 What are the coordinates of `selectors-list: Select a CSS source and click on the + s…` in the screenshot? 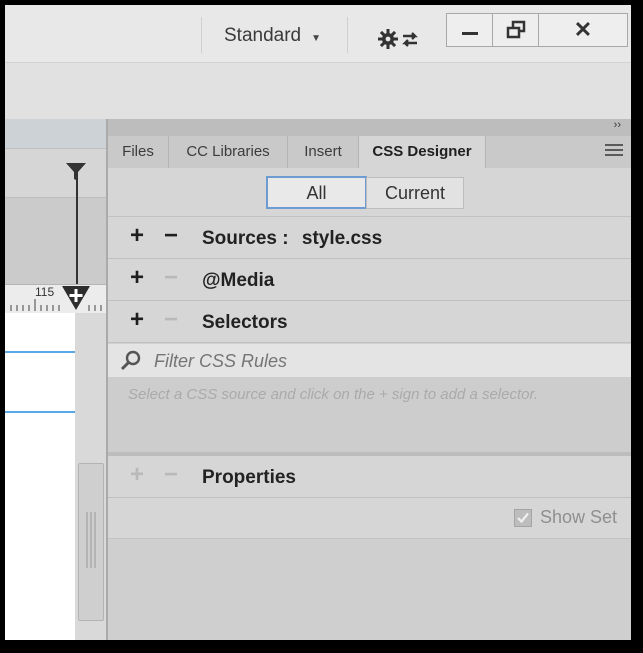 It's located at (370, 417).